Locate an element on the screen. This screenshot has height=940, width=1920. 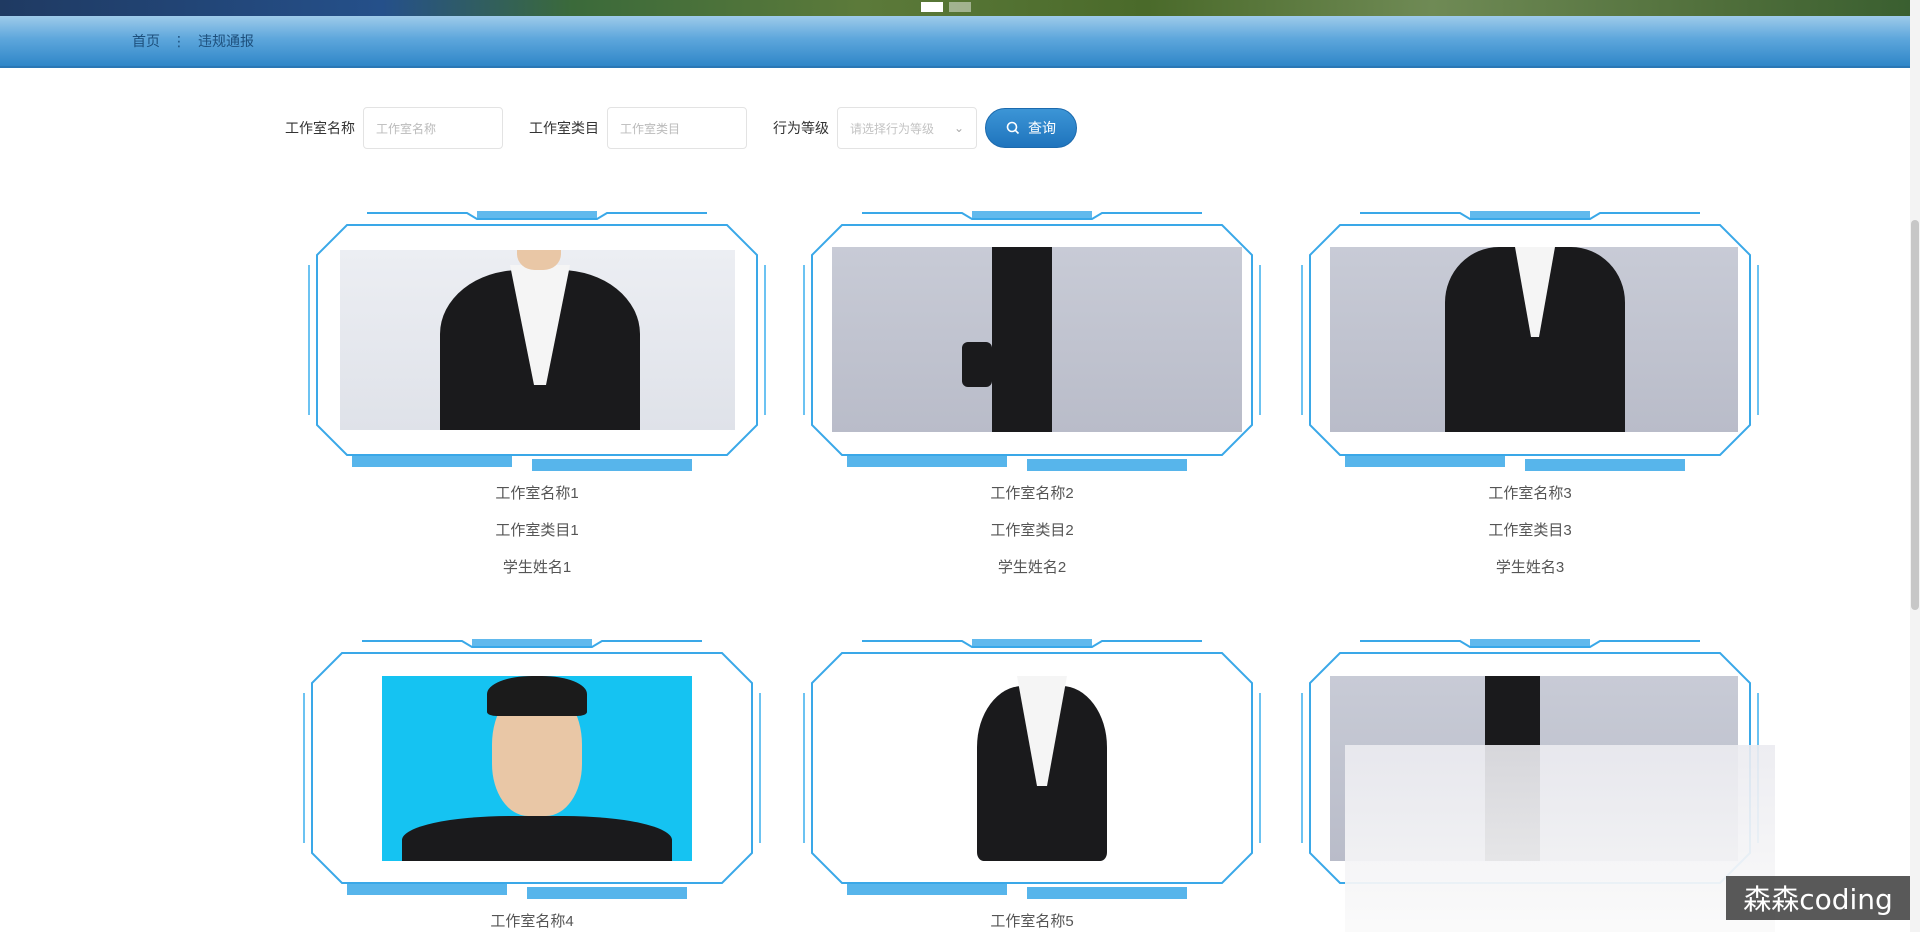
studio-card: 工作室名称4 is located at coordinates (532, 786).